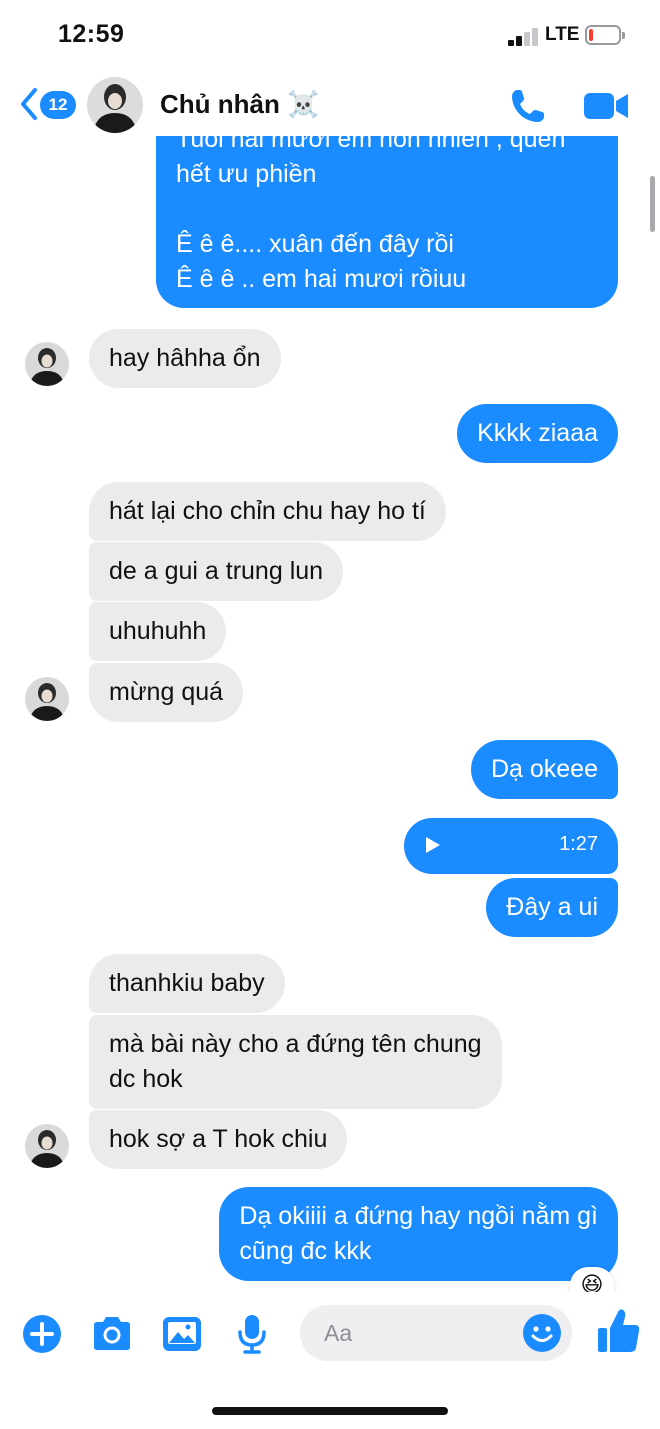  I want to click on chevron-left-icon, so click(29, 104).